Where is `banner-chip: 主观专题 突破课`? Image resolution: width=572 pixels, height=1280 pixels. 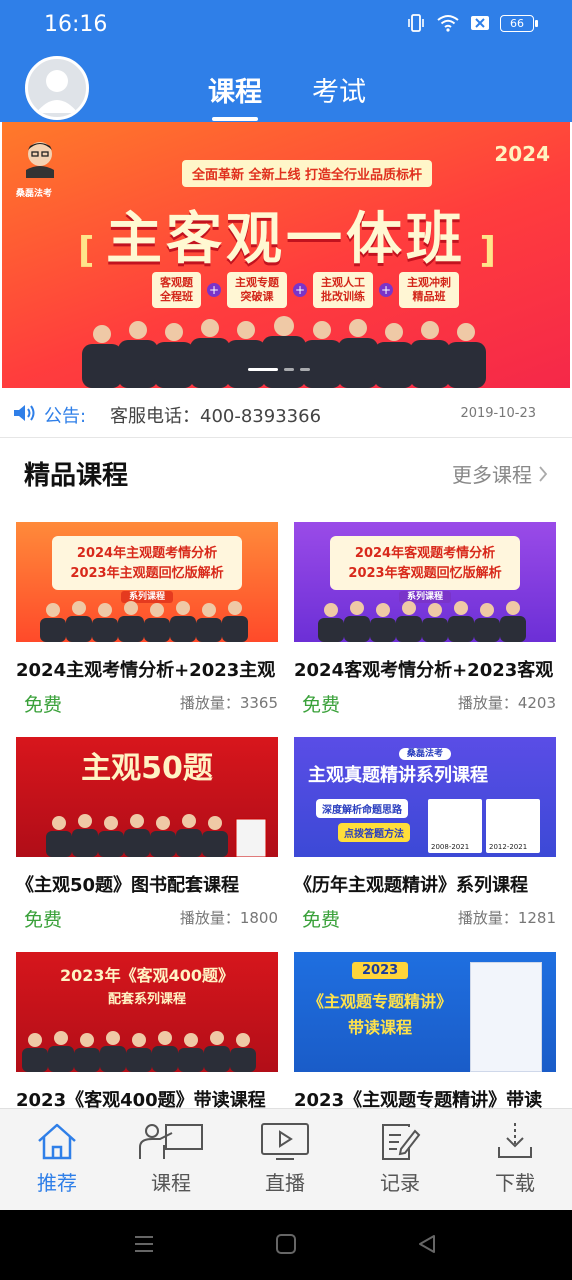 banner-chip: 主观专题 突破课 is located at coordinates (257, 290).